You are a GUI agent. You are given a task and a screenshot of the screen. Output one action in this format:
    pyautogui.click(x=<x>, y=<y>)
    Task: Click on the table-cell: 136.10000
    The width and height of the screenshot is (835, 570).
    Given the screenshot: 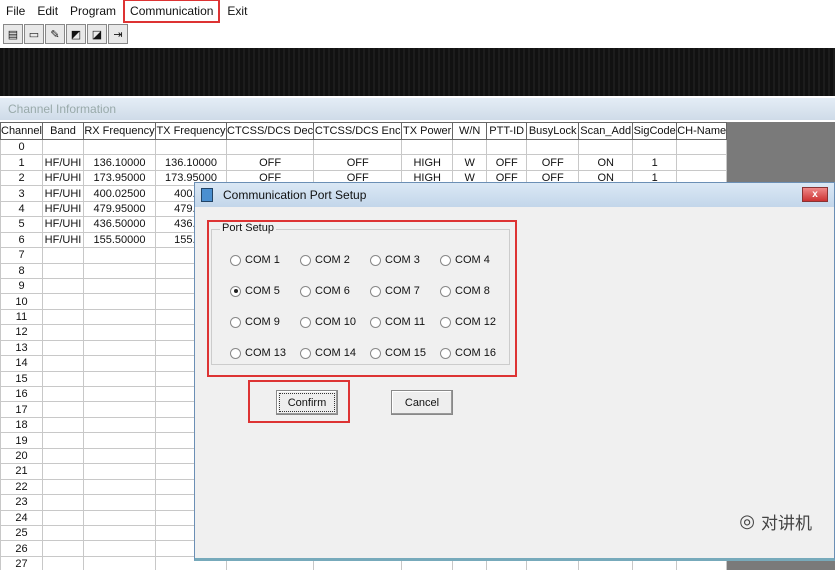 What is the action you would take?
    pyautogui.click(x=191, y=162)
    